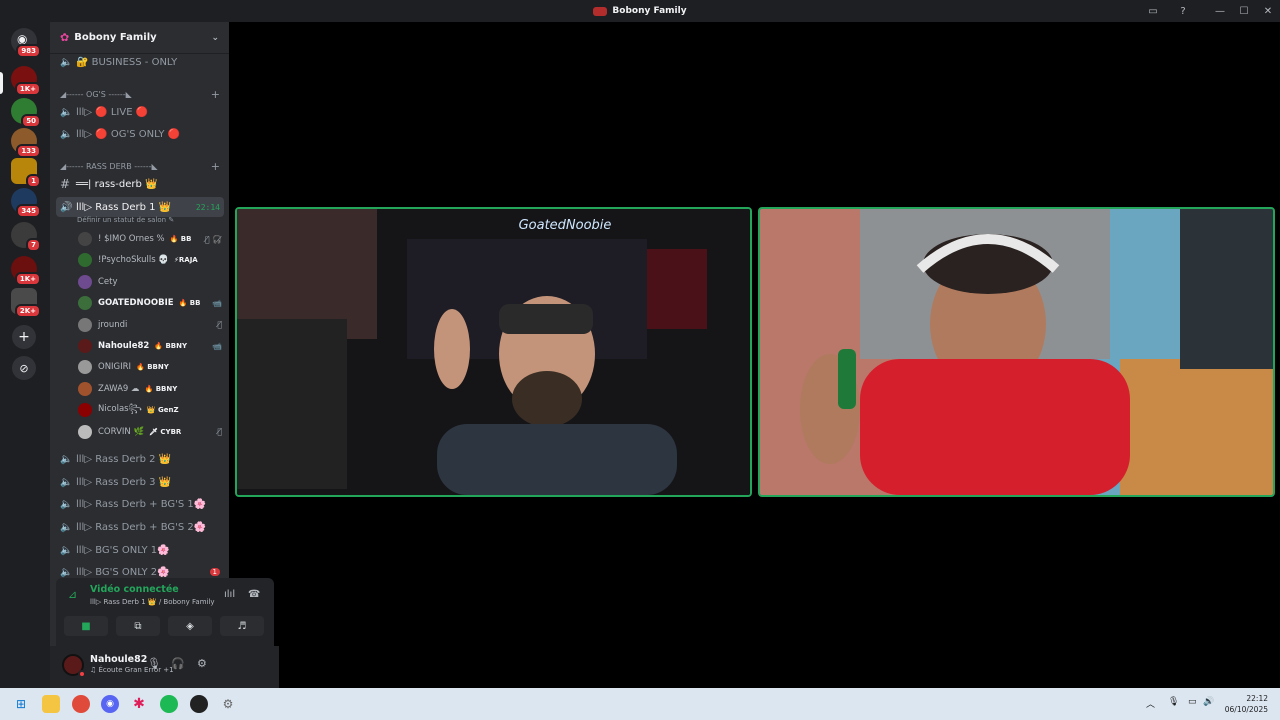  What do you see at coordinates (118, 659) in the screenshot?
I see `username: Nahoule82` at bounding box center [118, 659].